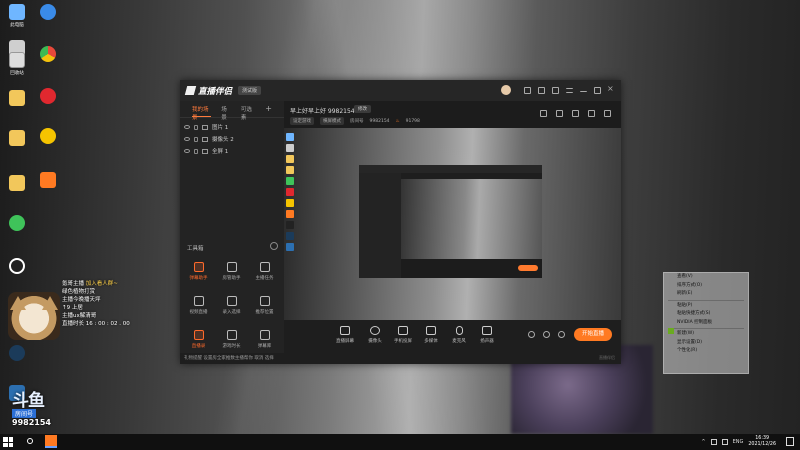 The image size is (800, 450). Describe the element at coordinates (400, 442) in the screenshot. I see `taskbar: ^ ENG 16:39 2021/12/26` at that location.